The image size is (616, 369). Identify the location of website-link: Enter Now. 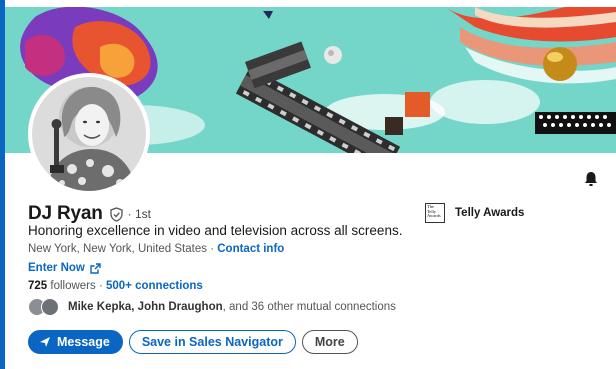
(64, 268).